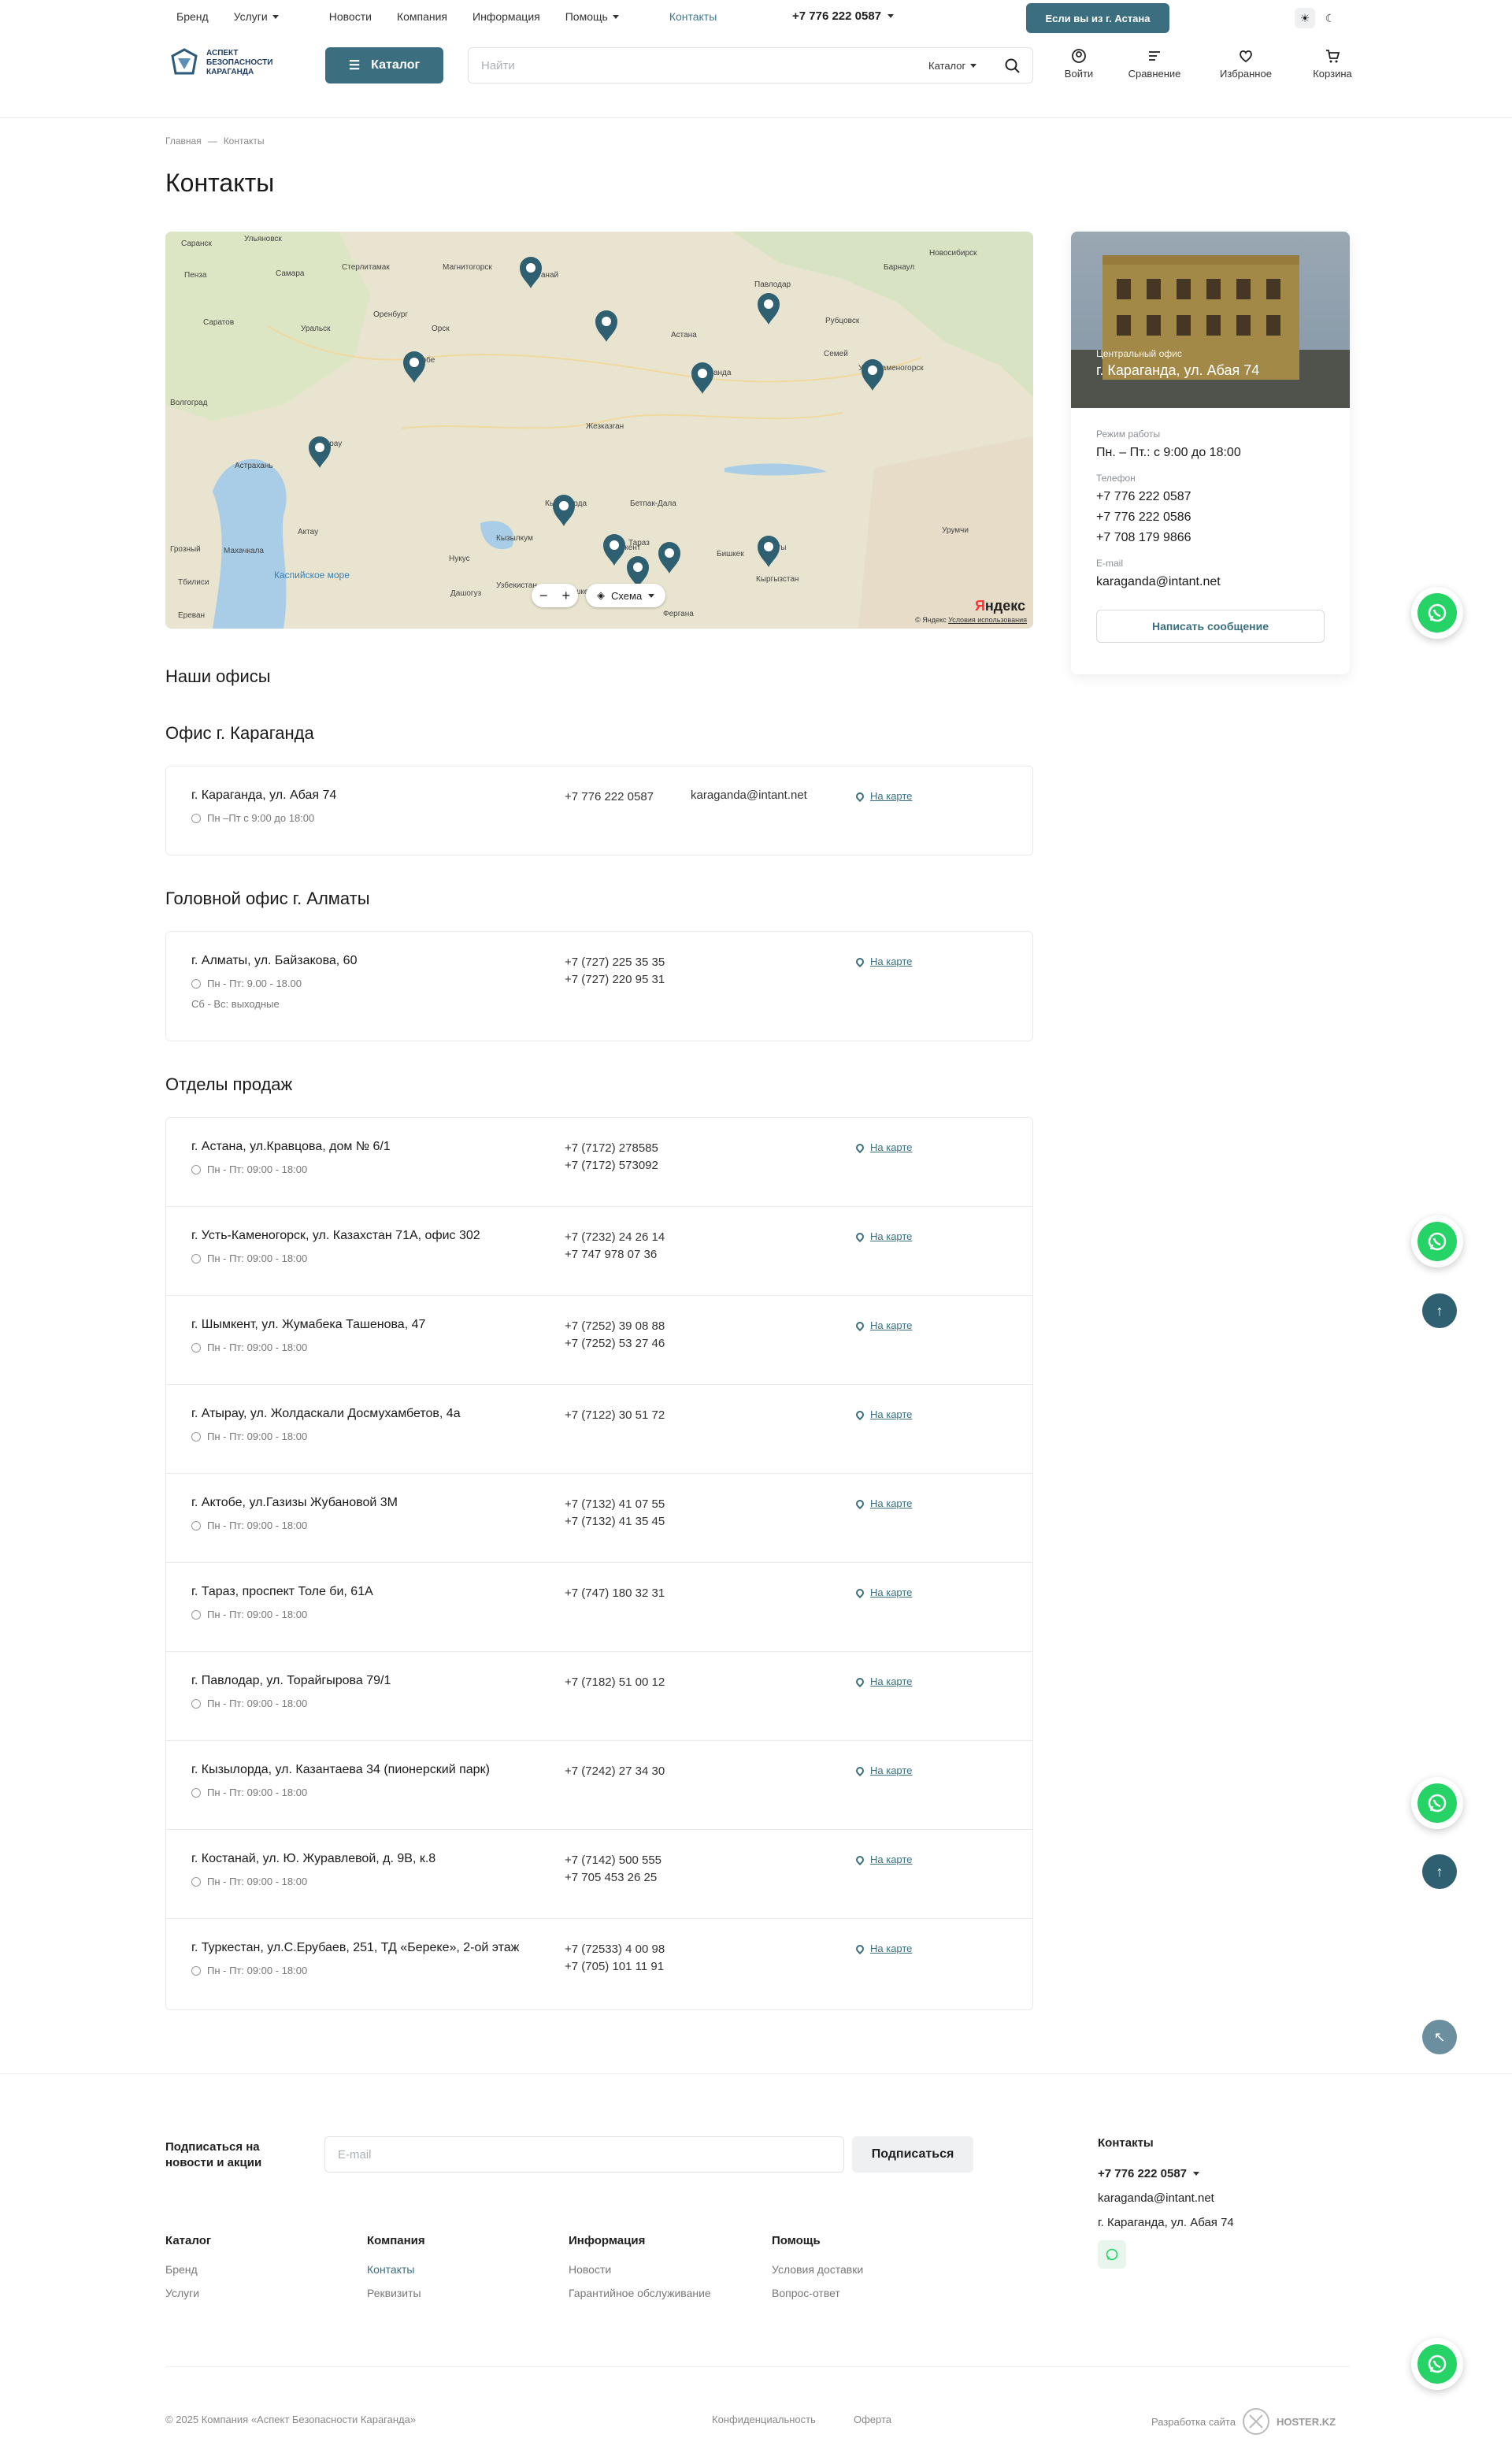 The width and height of the screenshot is (1512, 2464). I want to click on office-phone: +7 (7122) 30 51 72, so click(615, 1415).